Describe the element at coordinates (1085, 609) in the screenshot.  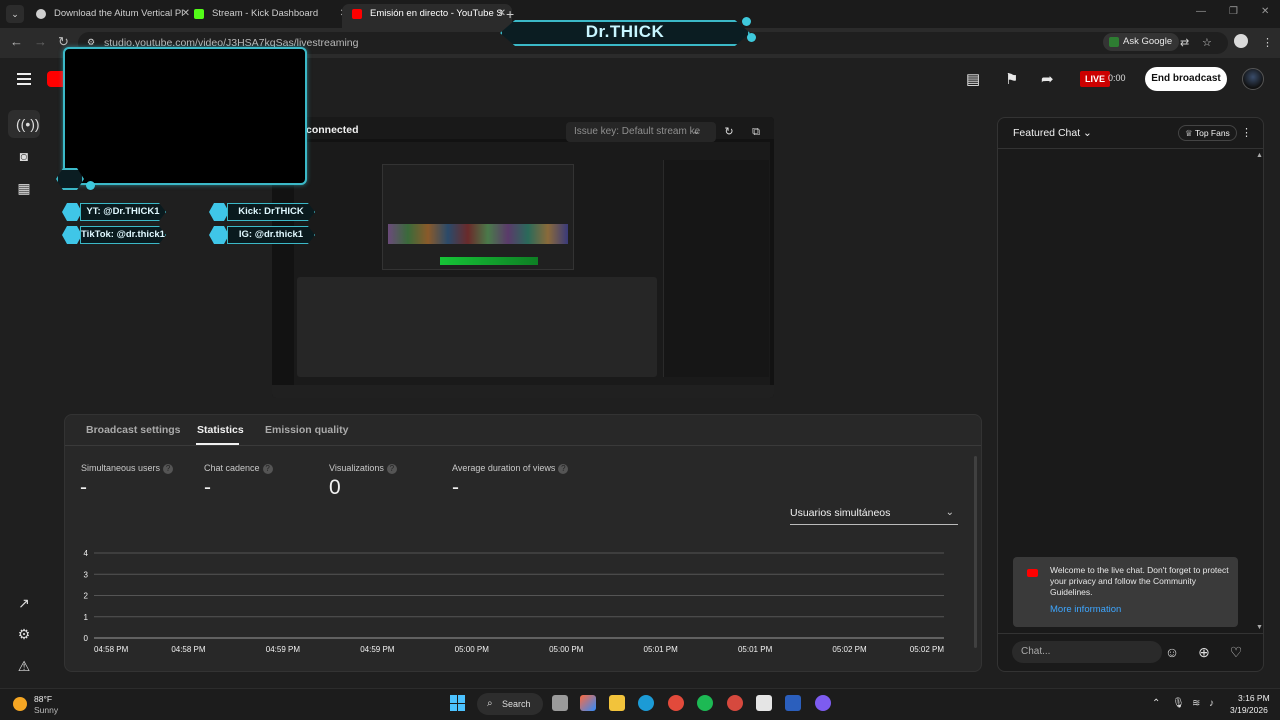
I see `more-information-link: More information` at that location.